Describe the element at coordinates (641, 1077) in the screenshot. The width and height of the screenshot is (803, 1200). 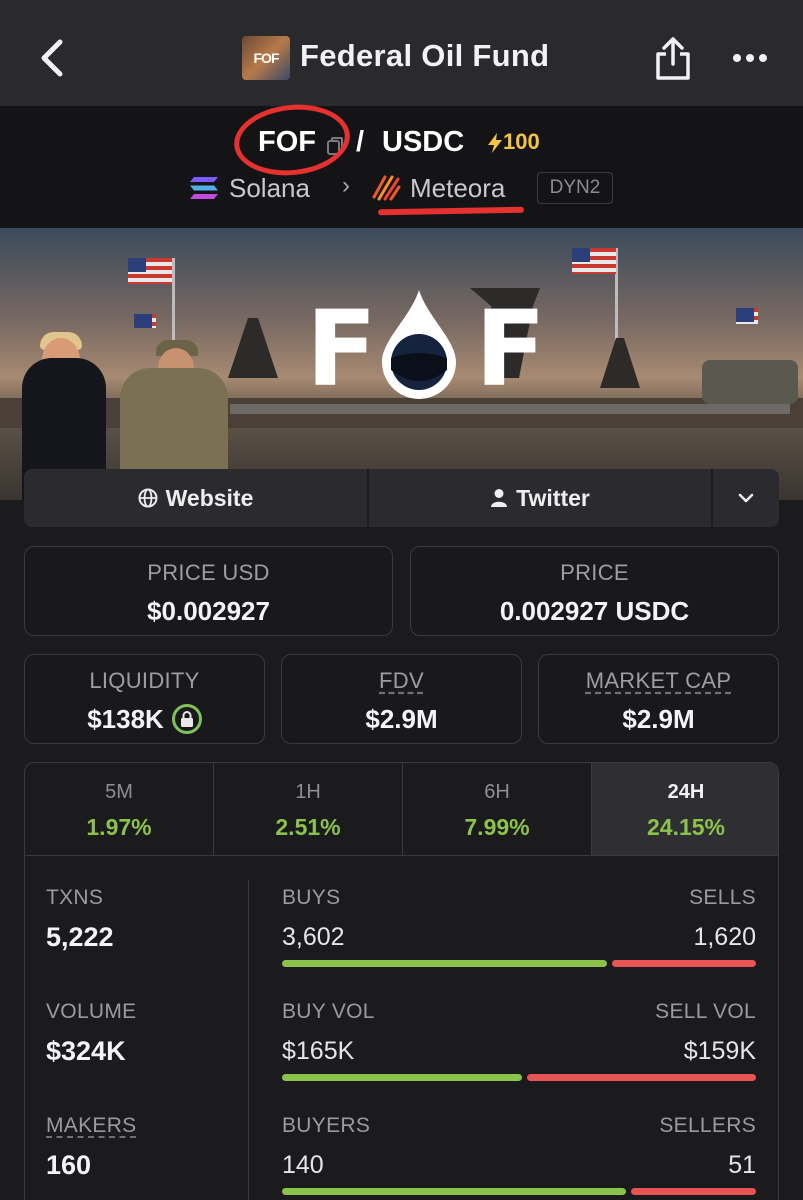
I see `sell-volume-bar` at that location.